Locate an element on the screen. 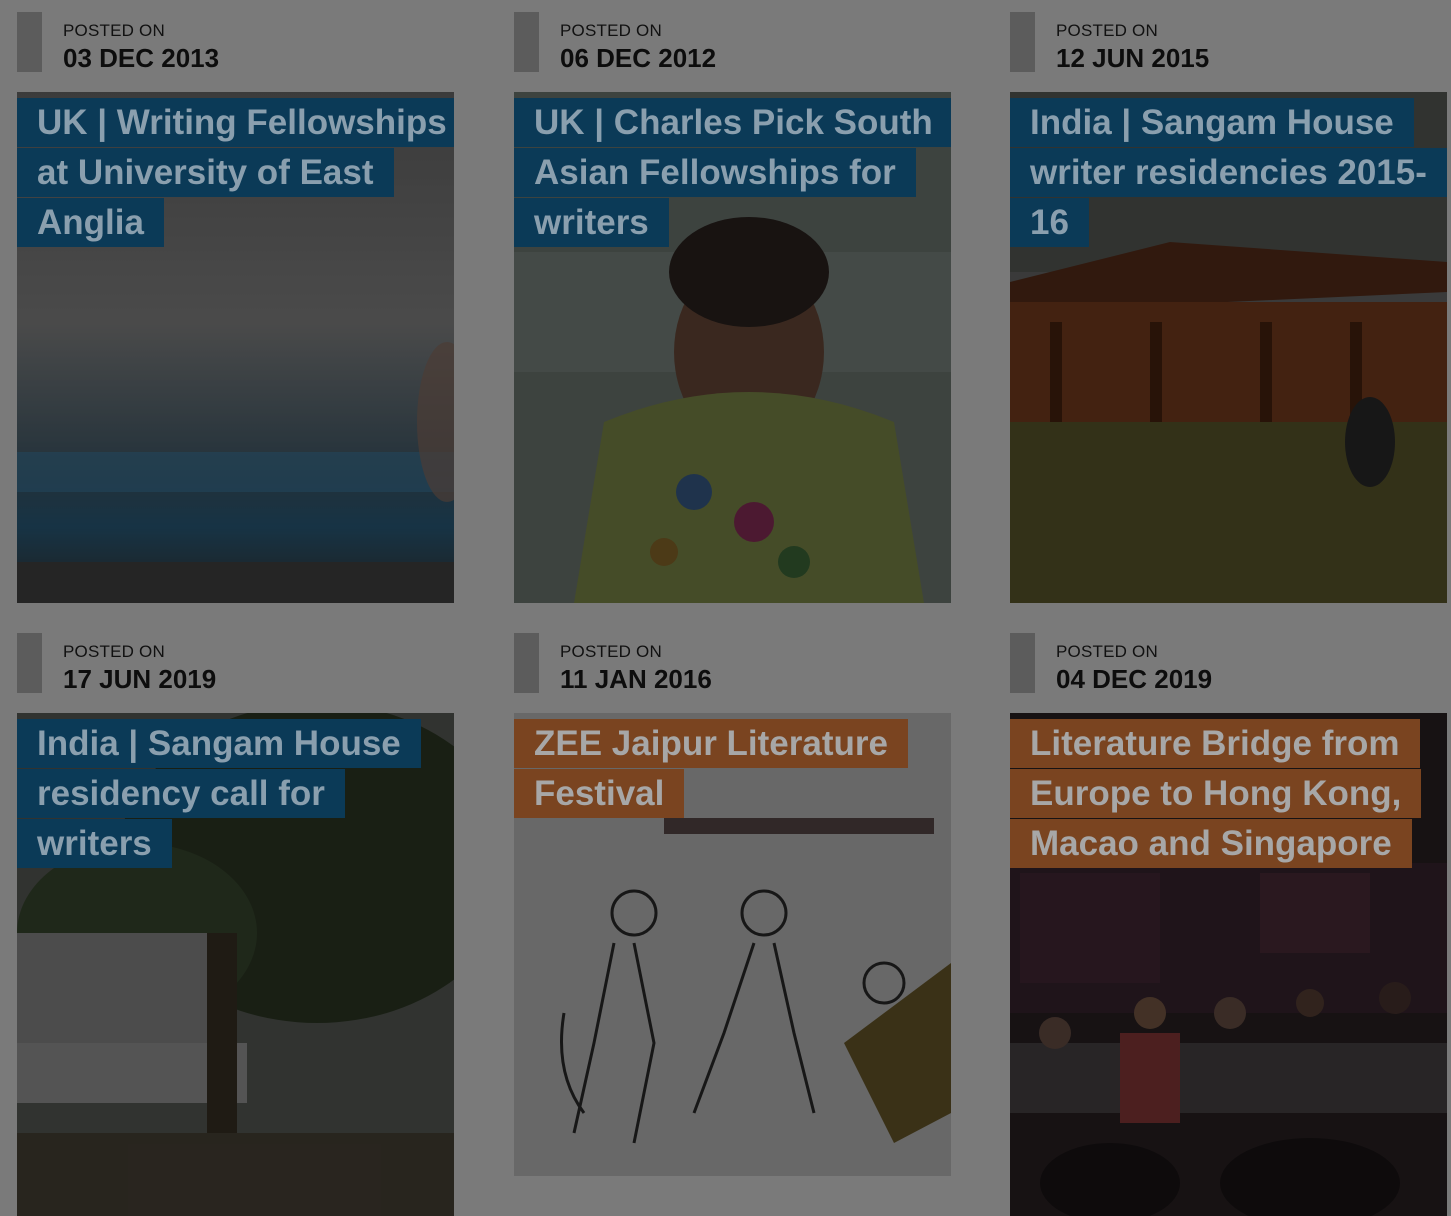 The image size is (1451, 1216). post-date-block: POSTED ON 17 JUN 2019 is located at coordinates (235, 657).